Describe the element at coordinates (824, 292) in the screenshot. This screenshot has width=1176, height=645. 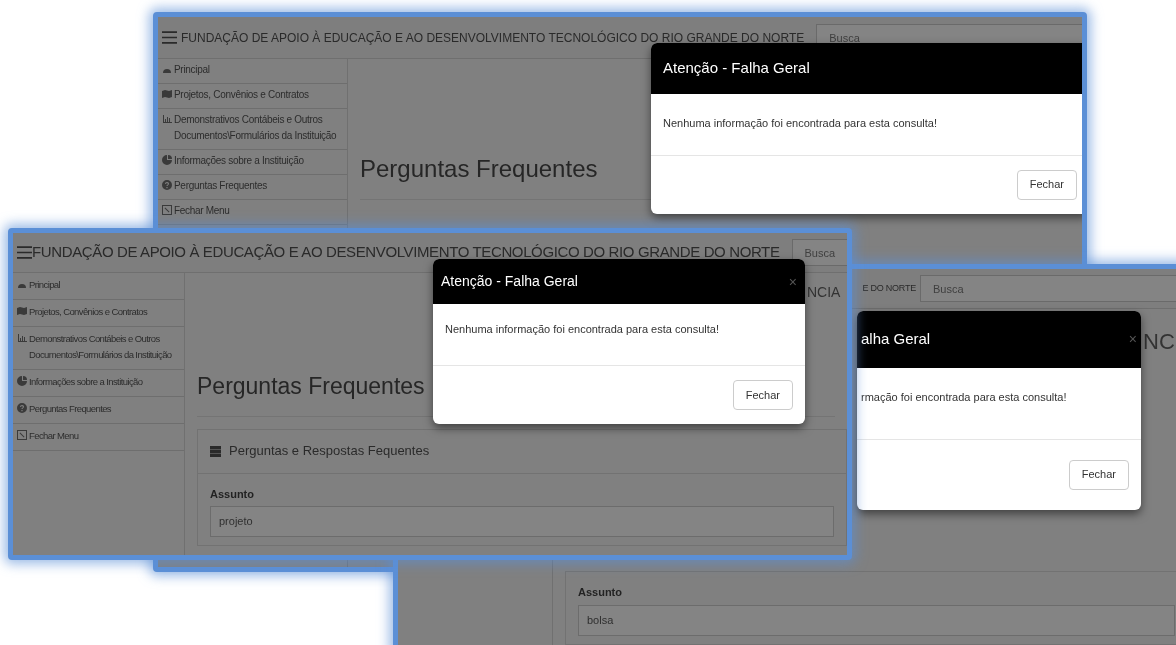
I see `cut-heading-text: NCIA` at that location.